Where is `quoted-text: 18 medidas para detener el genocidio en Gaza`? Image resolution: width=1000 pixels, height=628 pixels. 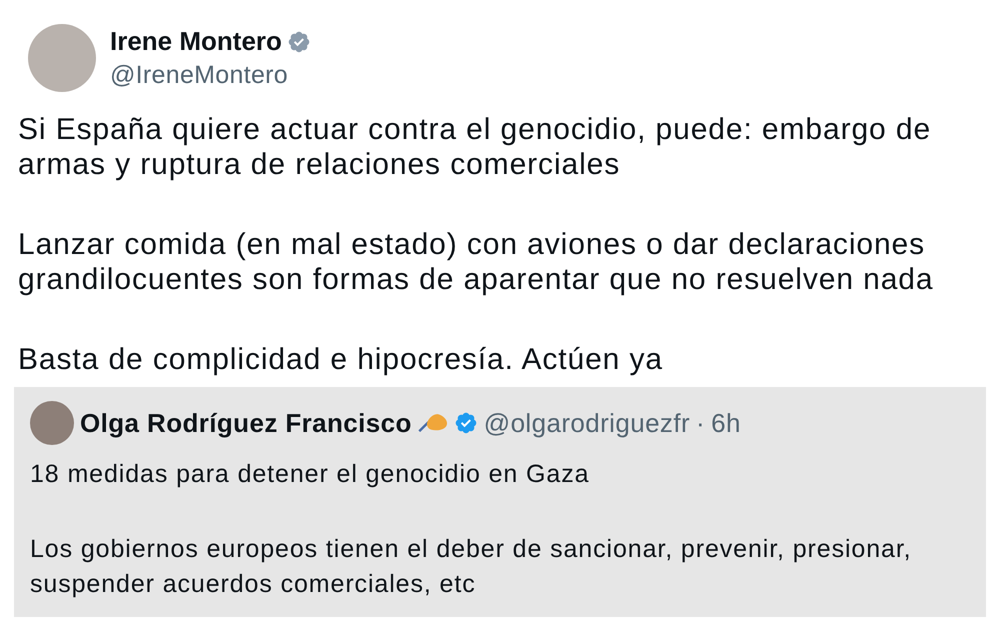
quoted-text: 18 medidas para detener el genocidio en Gaza is located at coordinates (310, 474).